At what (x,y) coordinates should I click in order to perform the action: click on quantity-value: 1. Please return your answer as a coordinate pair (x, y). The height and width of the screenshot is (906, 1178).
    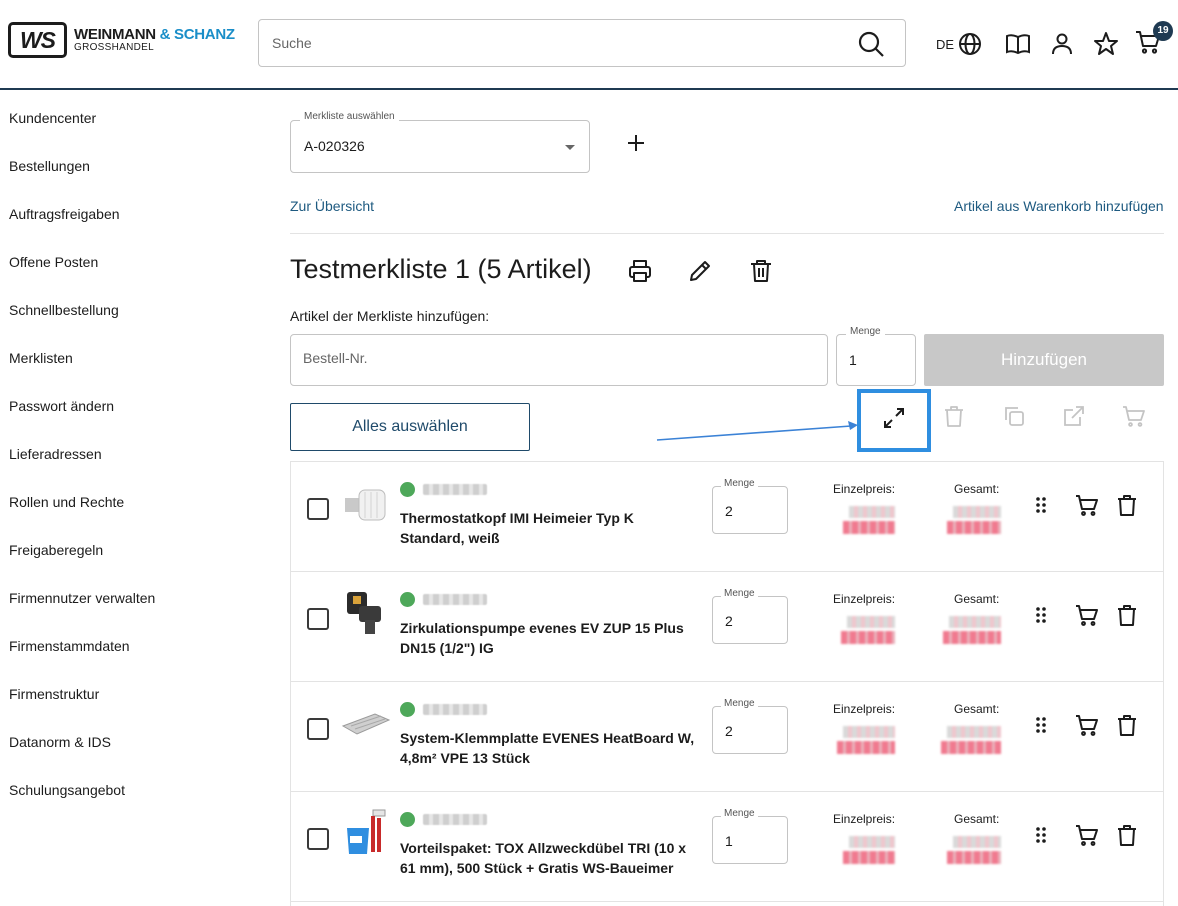
    Looking at the image, I should click on (853, 360).